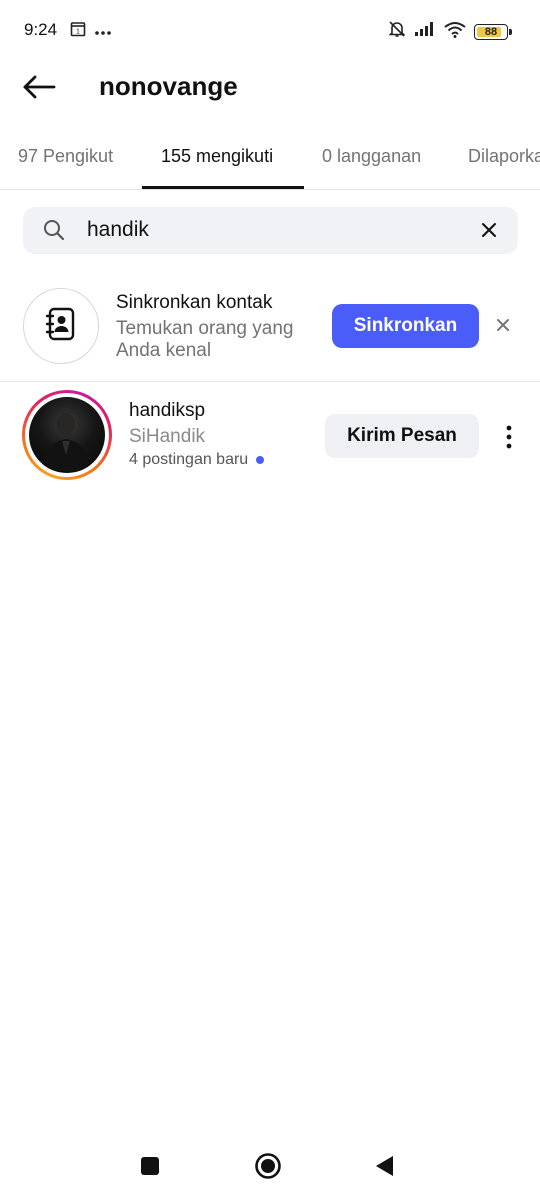 The image size is (540, 1200). I want to click on sync-contacts-description: Temukan orang yang Anda kenal, so click(205, 339).